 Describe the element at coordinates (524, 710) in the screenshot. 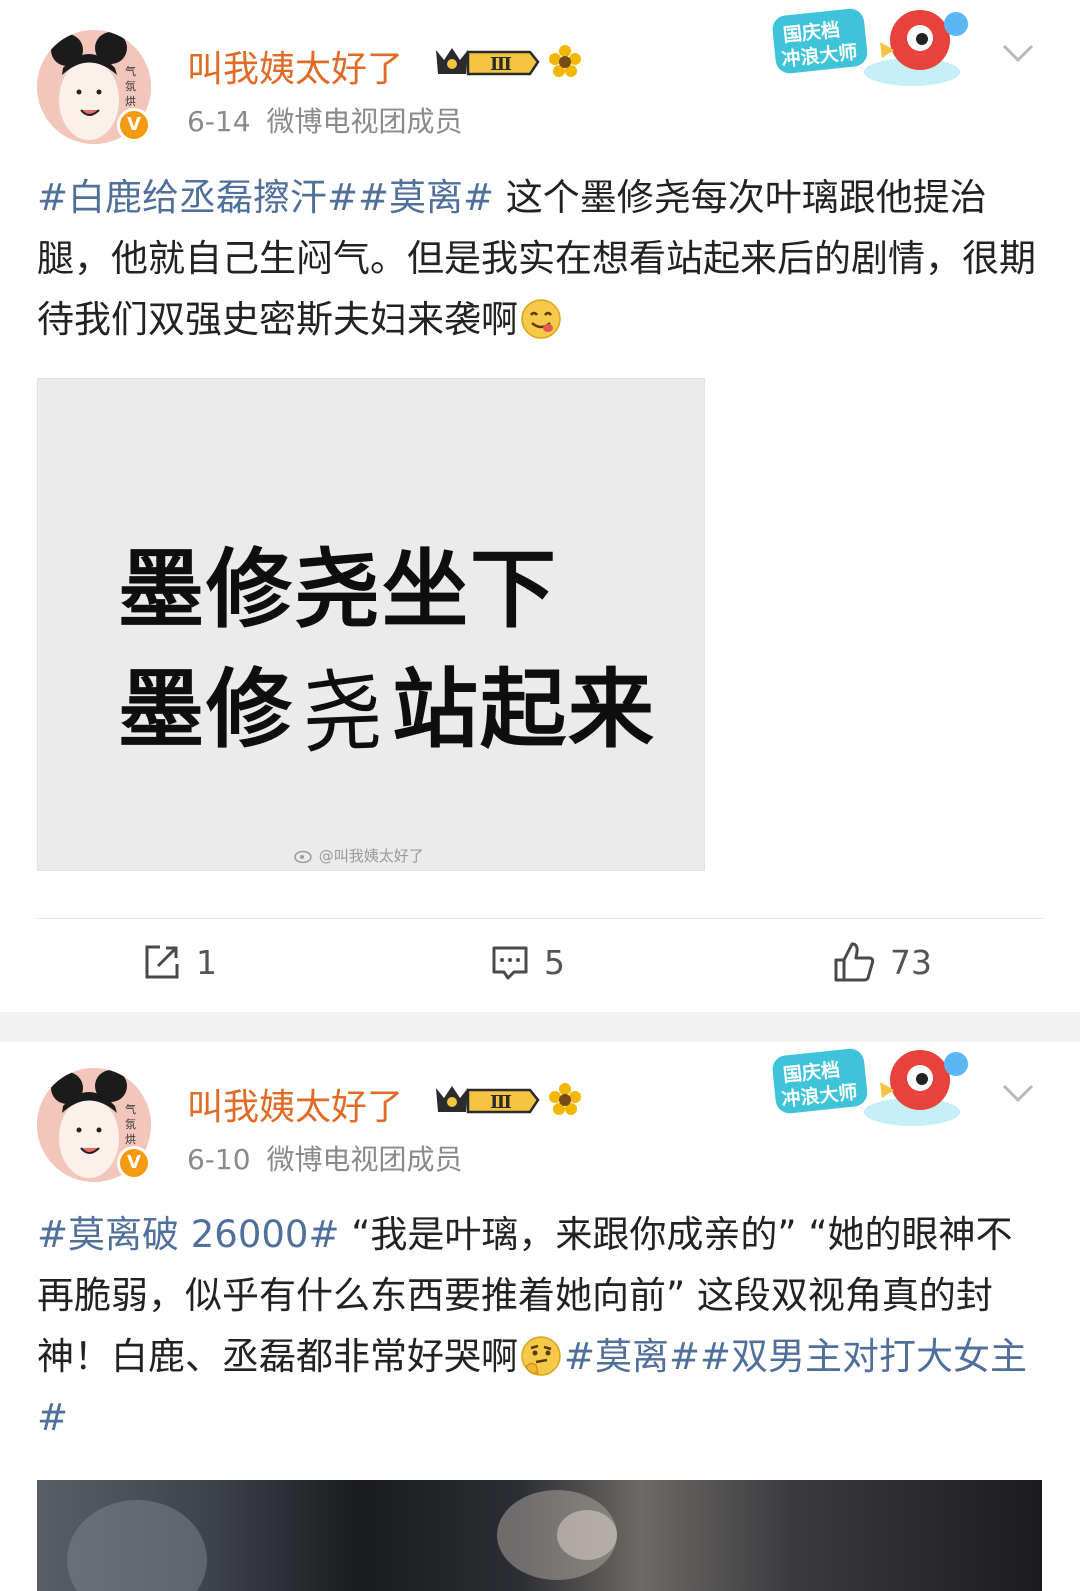

I see `image-text-part: 站起来` at that location.